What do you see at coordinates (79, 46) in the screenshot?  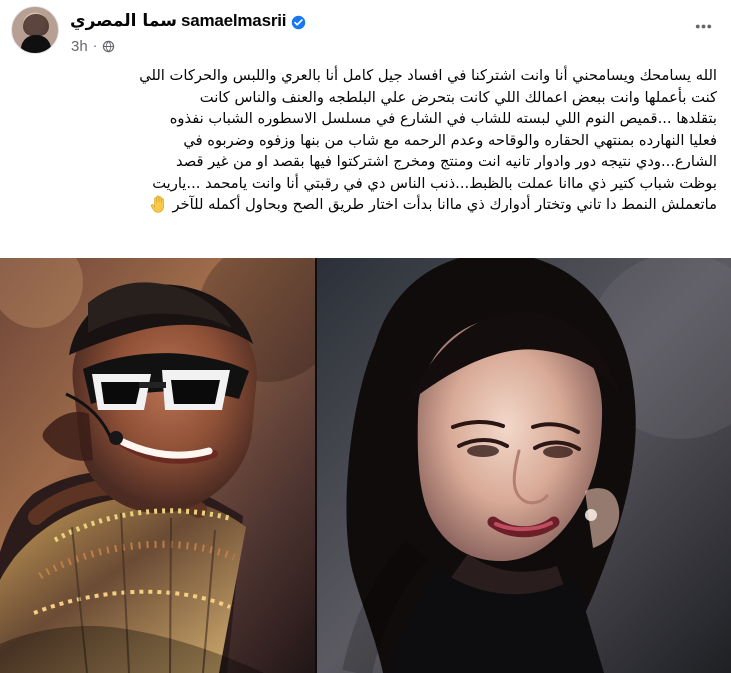 I see `post-time: 3h` at bounding box center [79, 46].